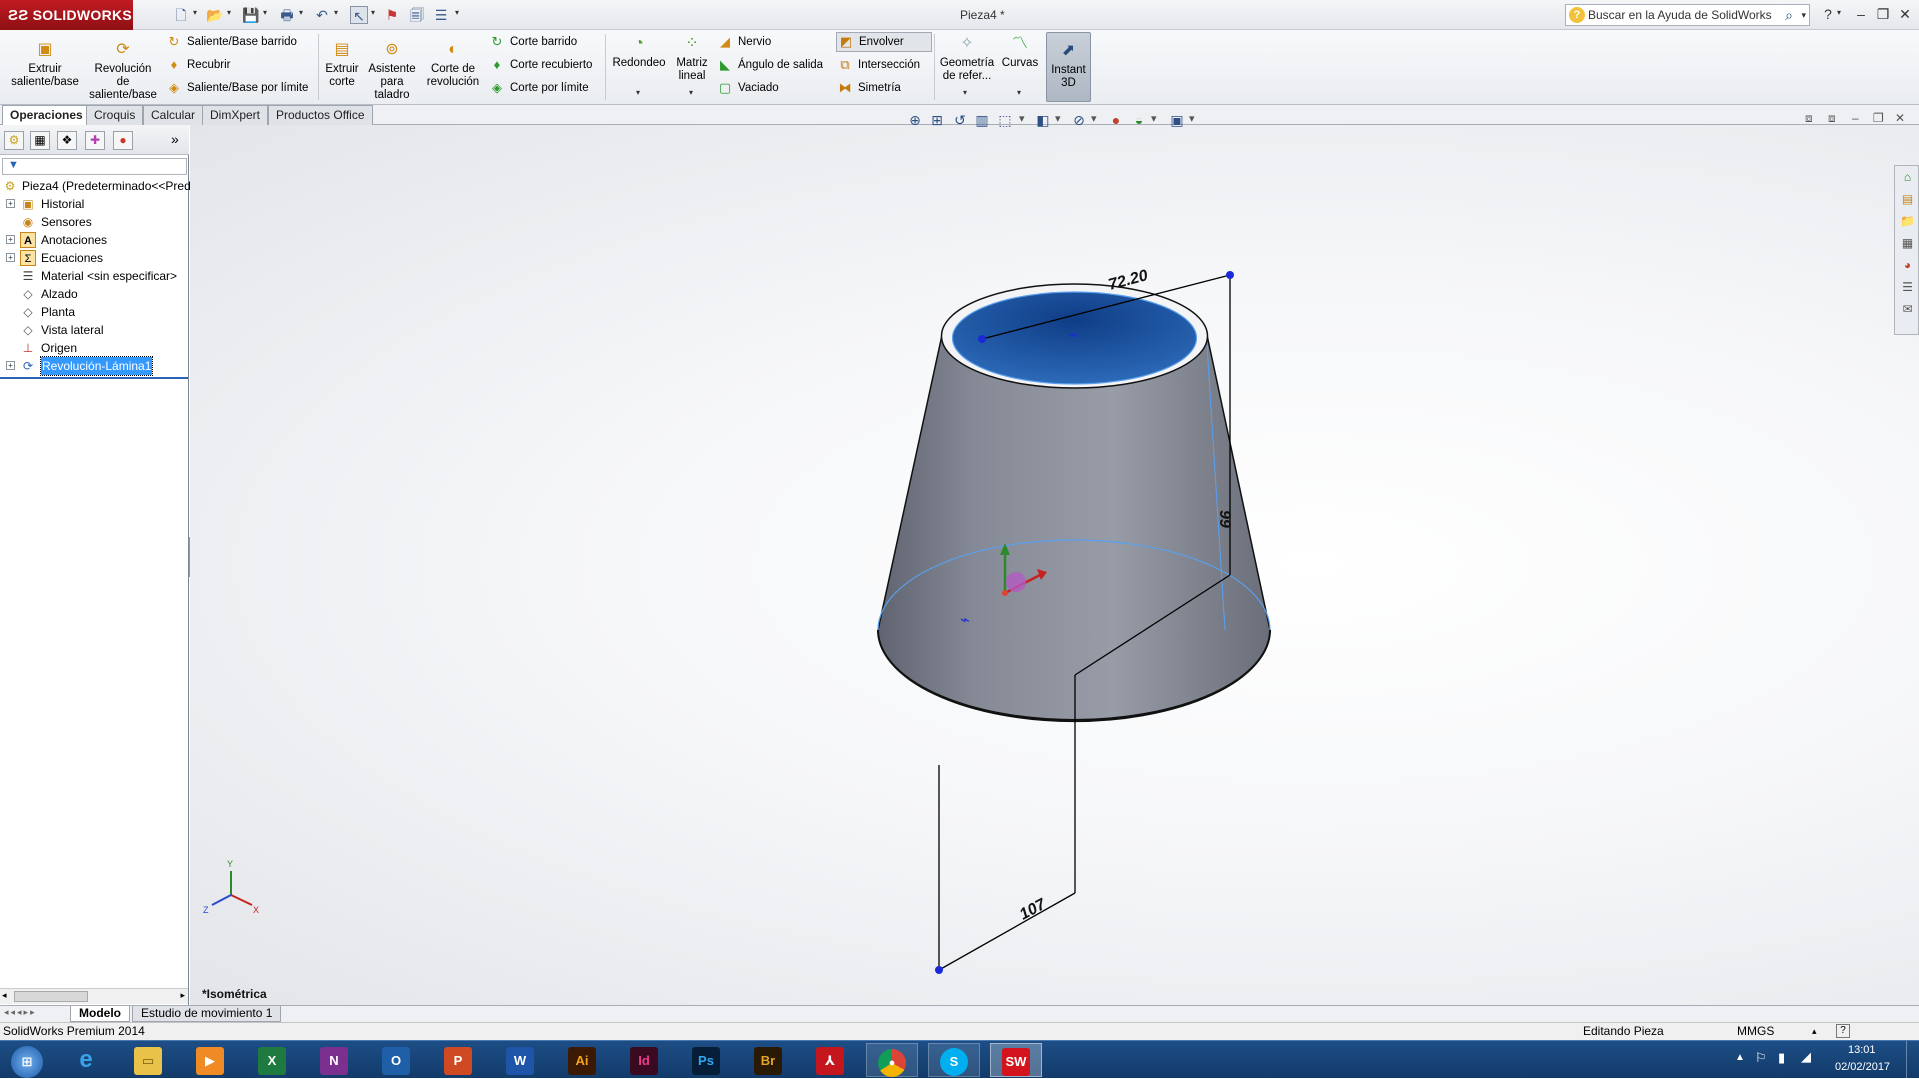 This screenshot has height=1079, width=1919. What do you see at coordinates (94, 378) in the screenshot?
I see `rollback-bar` at bounding box center [94, 378].